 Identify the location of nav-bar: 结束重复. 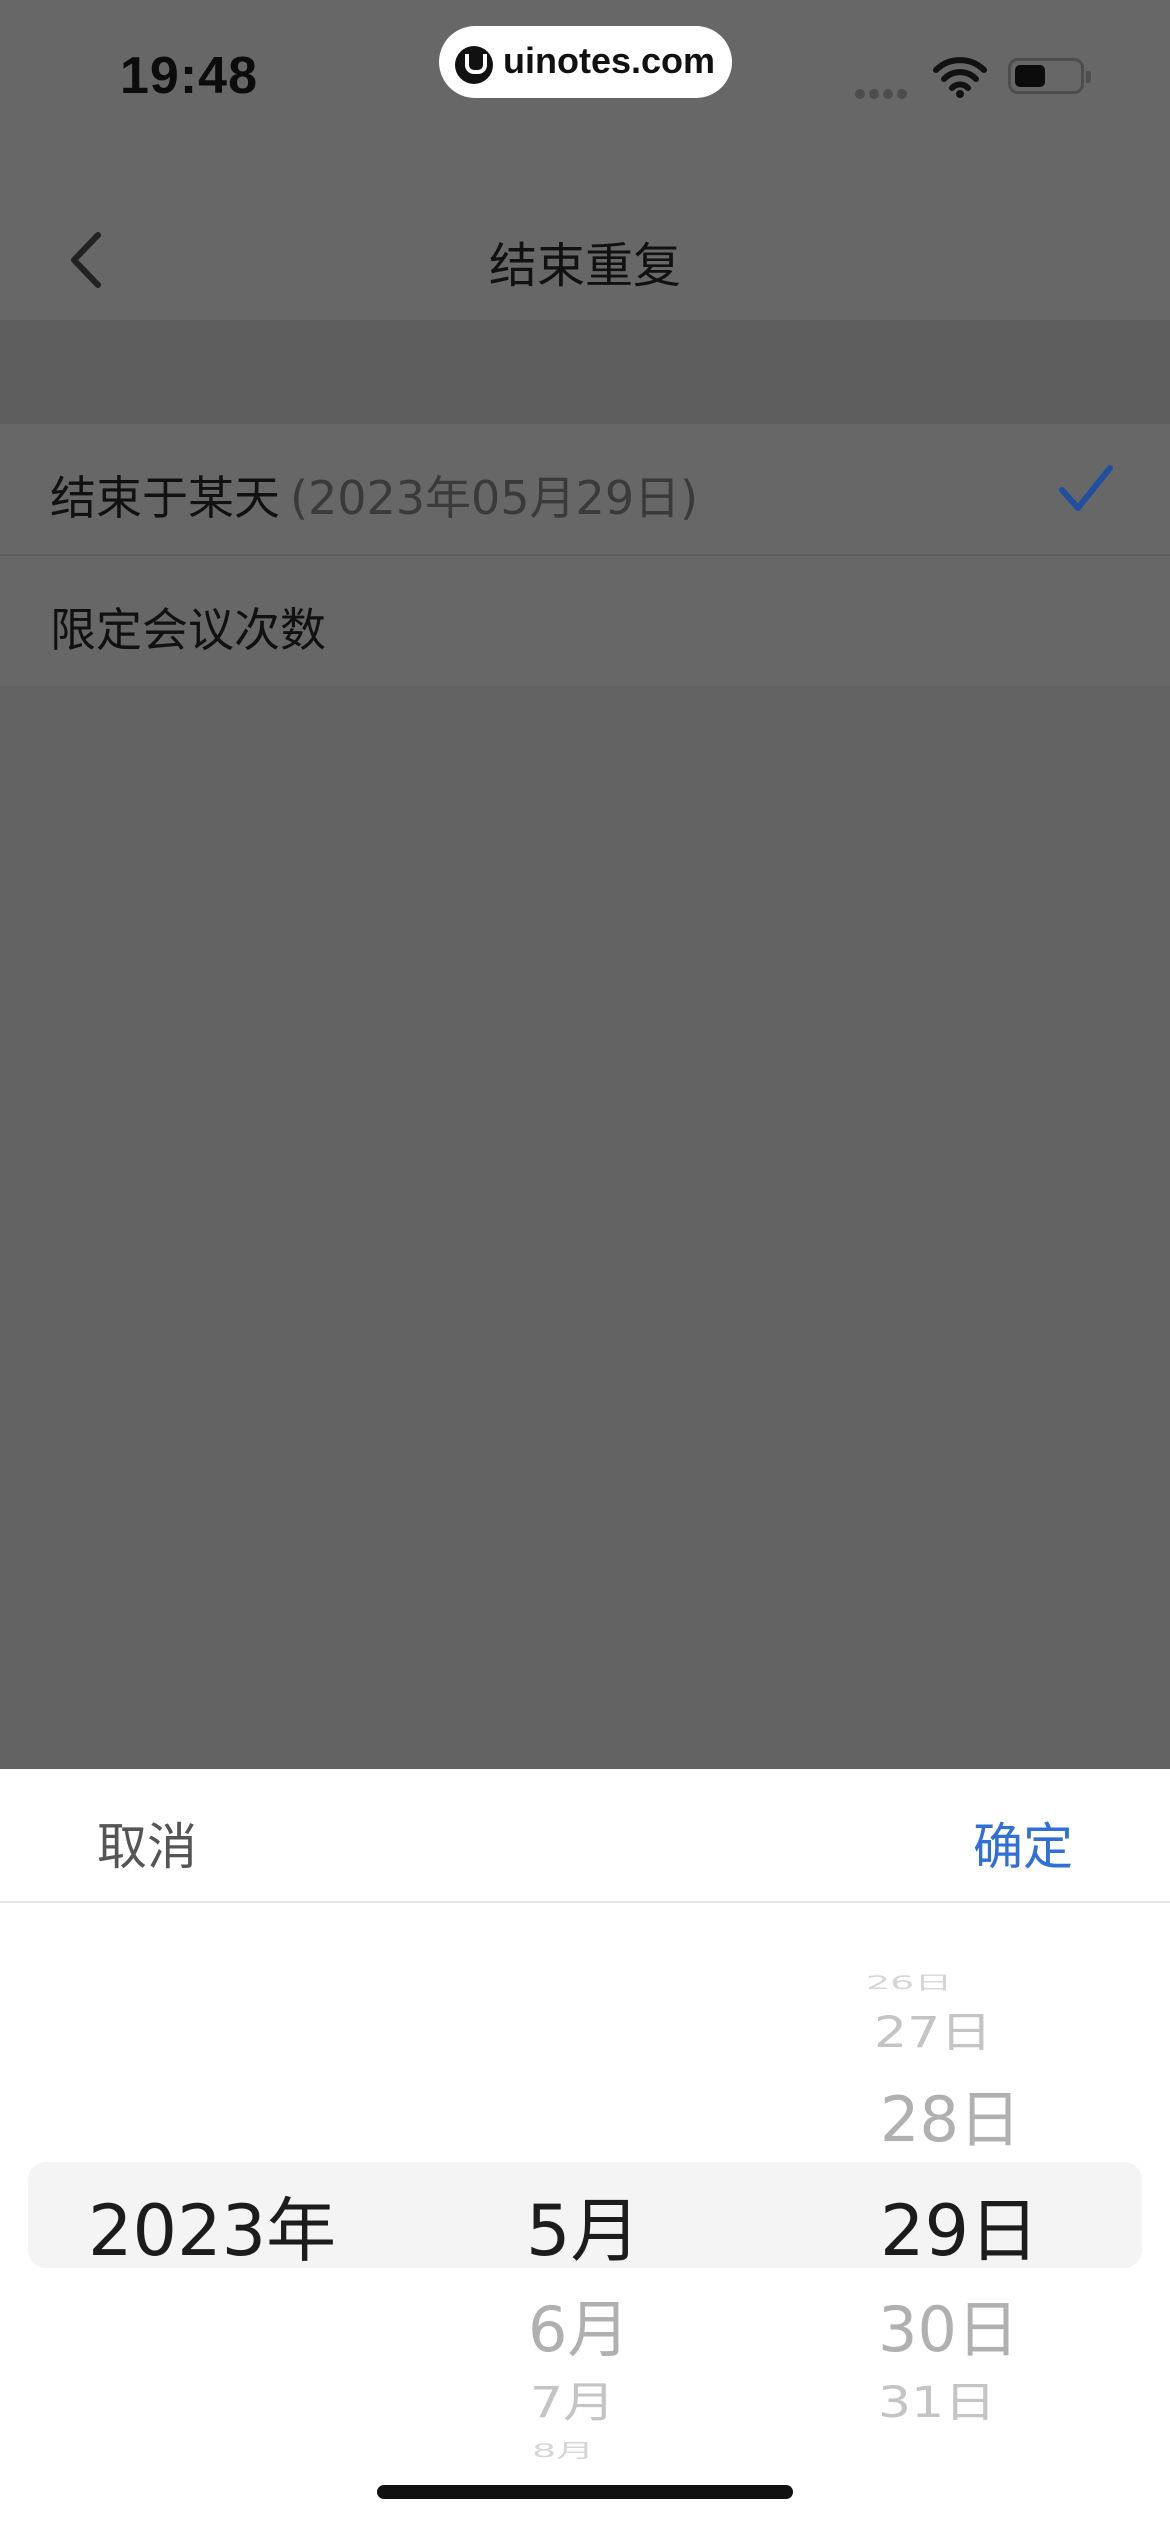
(585, 225).